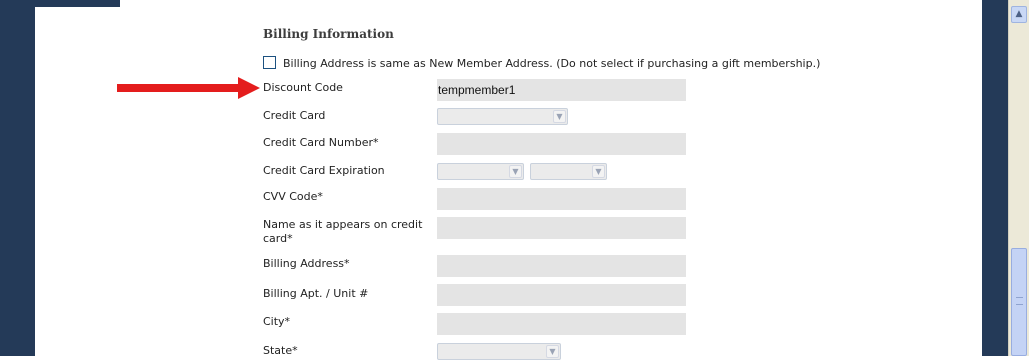 Image resolution: width=1029 pixels, height=360 pixels. Describe the element at coordinates (561, 228) in the screenshot. I see `name-on-card-input` at that location.